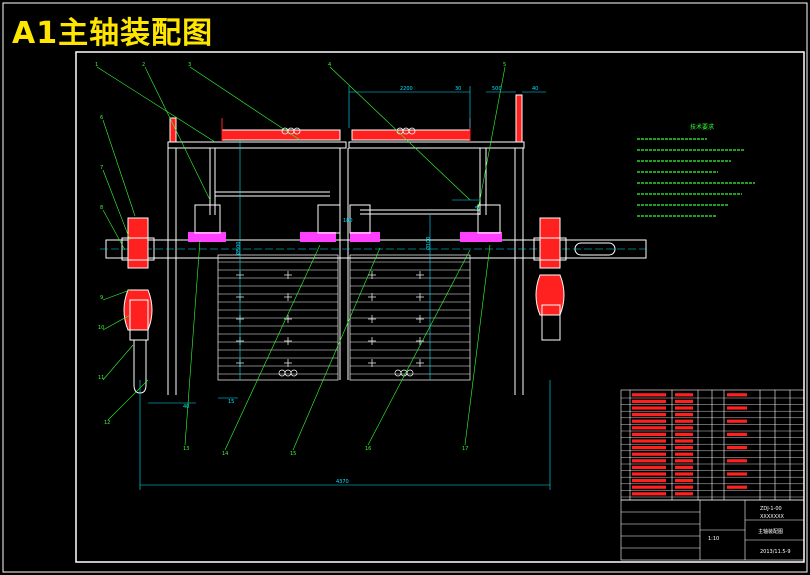 This screenshot has width=810, height=575. Describe the element at coordinates (101, 208) in the screenshot. I see `svg-text: 8` at that location.